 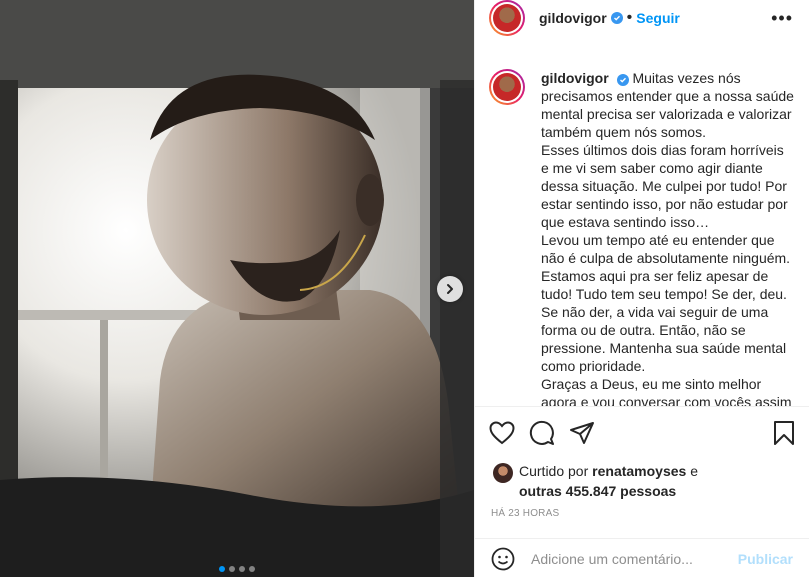 What do you see at coordinates (782, 18) in the screenshot?
I see `more-options-icon: •••` at bounding box center [782, 18].